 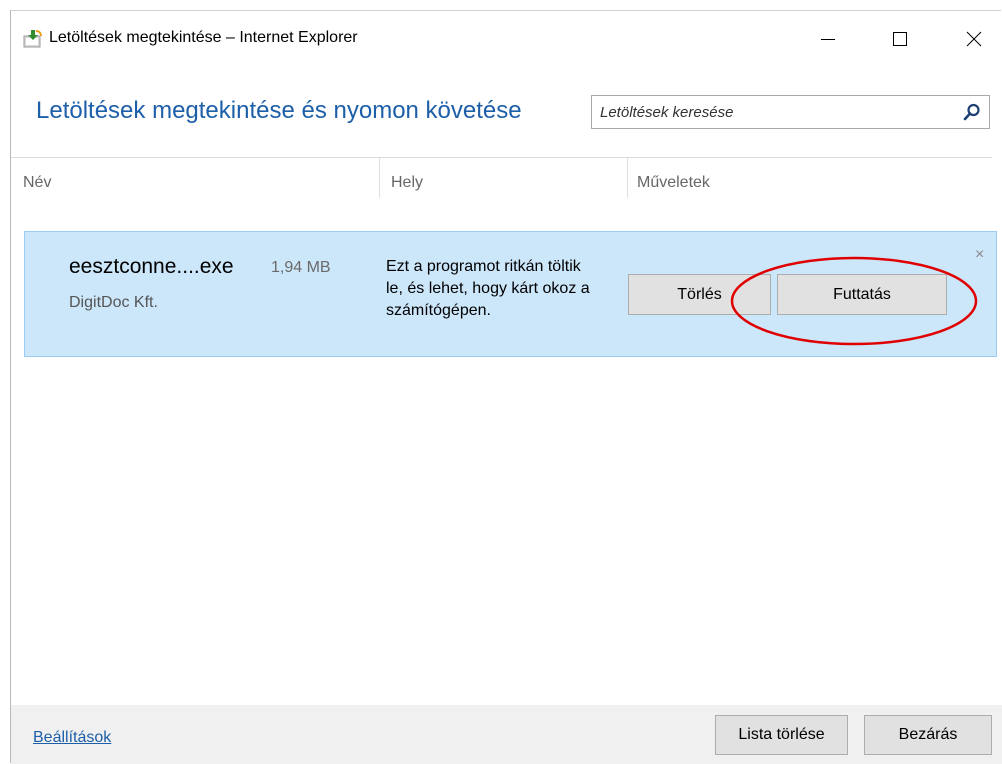 What do you see at coordinates (501, 178) in the screenshot?
I see `column-header-row: Név Hely Műveletek` at bounding box center [501, 178].